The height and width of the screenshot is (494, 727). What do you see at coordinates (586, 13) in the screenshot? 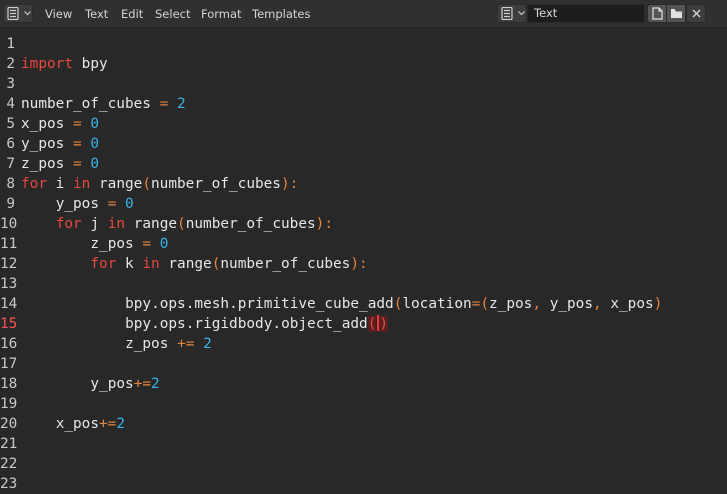
I see `text-name-field: Text` at bounding box center [586, 13].